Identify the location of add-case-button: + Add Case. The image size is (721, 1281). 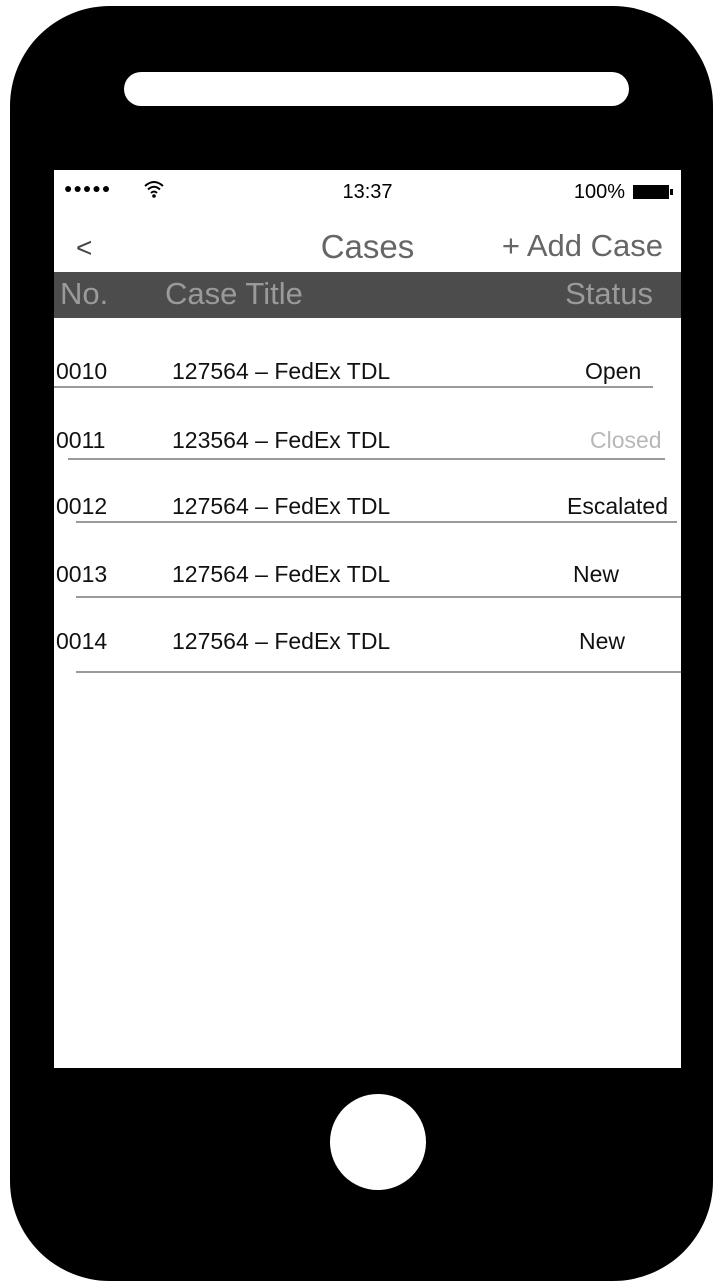
(582, 246).